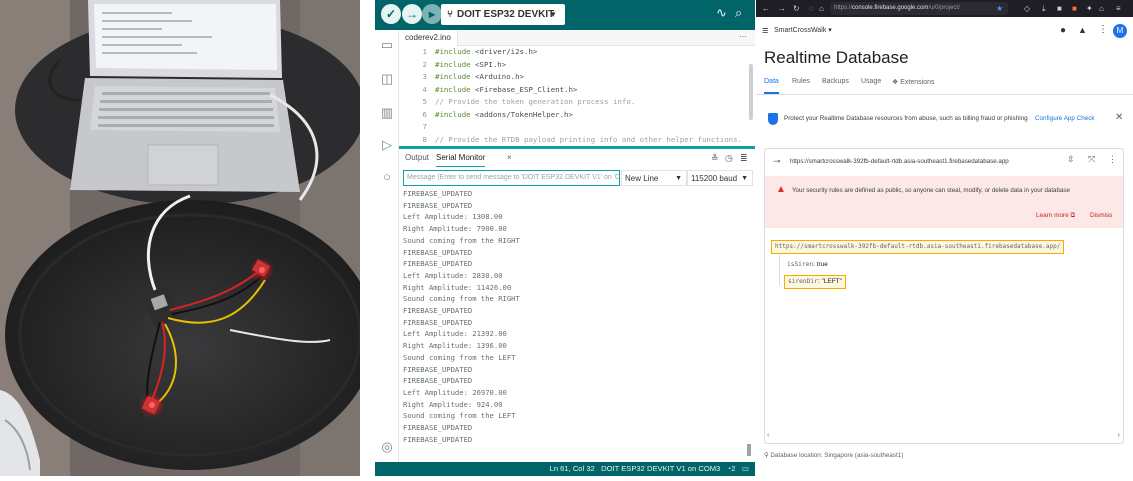 This screenshot has height=481, width=1133. Describe the element at coordinates (417, 158) in the screenshot. I see `tab-output: Output` at that location.